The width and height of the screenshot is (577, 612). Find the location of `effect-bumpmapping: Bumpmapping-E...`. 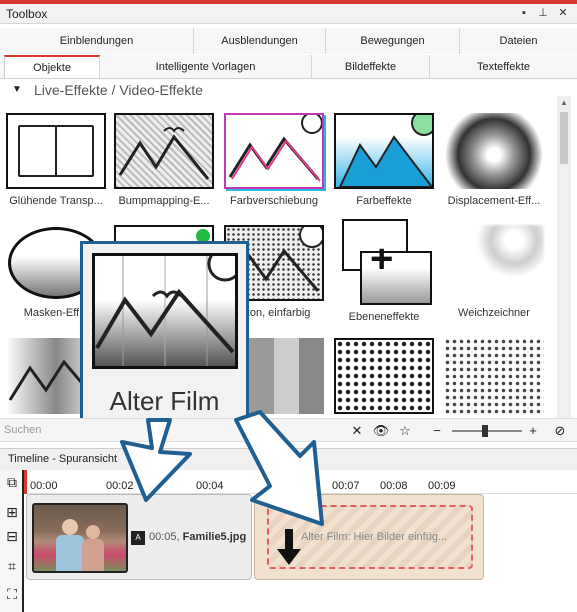

effect-bumpmapping: Bumpmapping-E... is located at coordinates (164, 160).